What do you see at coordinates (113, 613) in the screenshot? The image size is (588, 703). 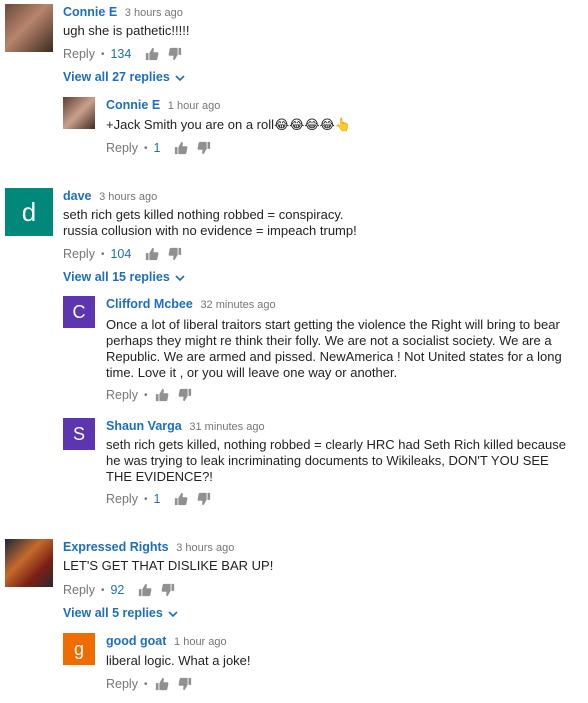 I see `view-replies-label: View all 5 replies` at bounding box center [113, 613].